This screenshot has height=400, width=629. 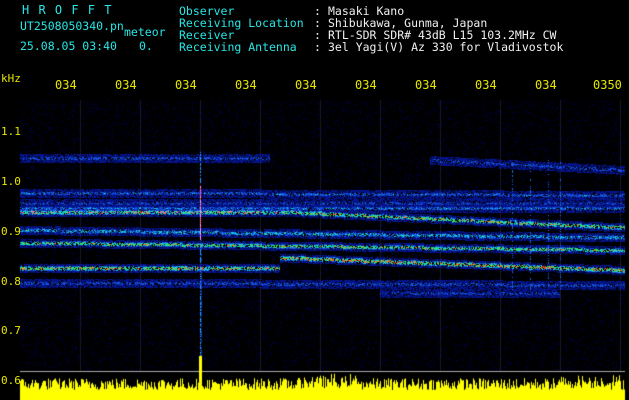 I want to click on y-tick-label: 0.6, so click(x=11, y=380).